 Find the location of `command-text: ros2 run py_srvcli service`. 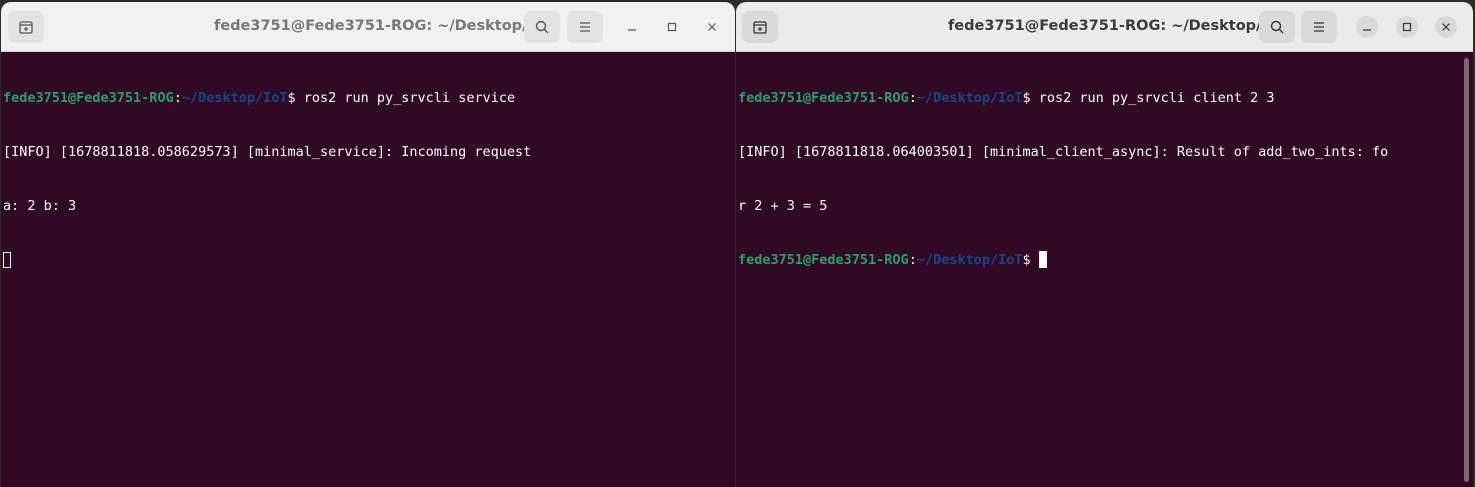

command-text: ros2 run py_srvcli service is located at coordinates (409, 98).